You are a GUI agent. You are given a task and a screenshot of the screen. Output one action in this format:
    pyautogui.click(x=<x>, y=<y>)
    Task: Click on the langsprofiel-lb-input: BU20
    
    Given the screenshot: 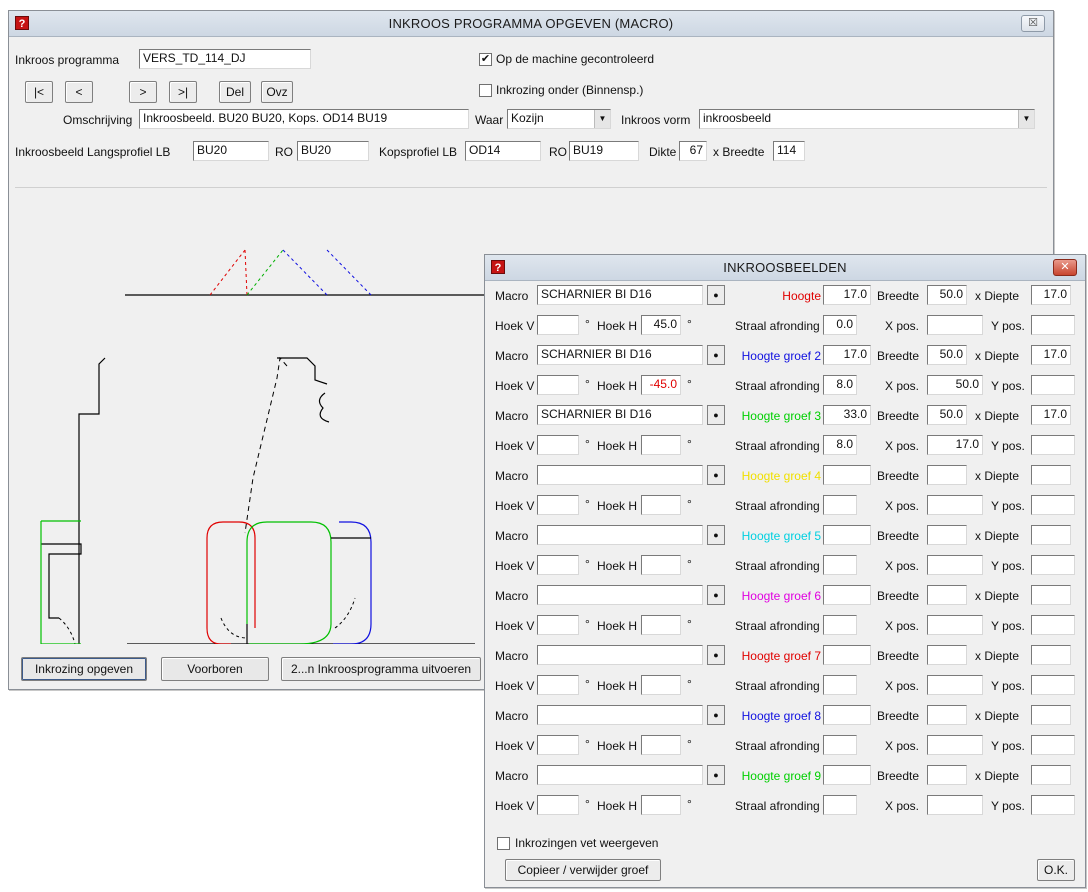 What is the action you would take?
    pyautogui.click(x=231, y=151)
    